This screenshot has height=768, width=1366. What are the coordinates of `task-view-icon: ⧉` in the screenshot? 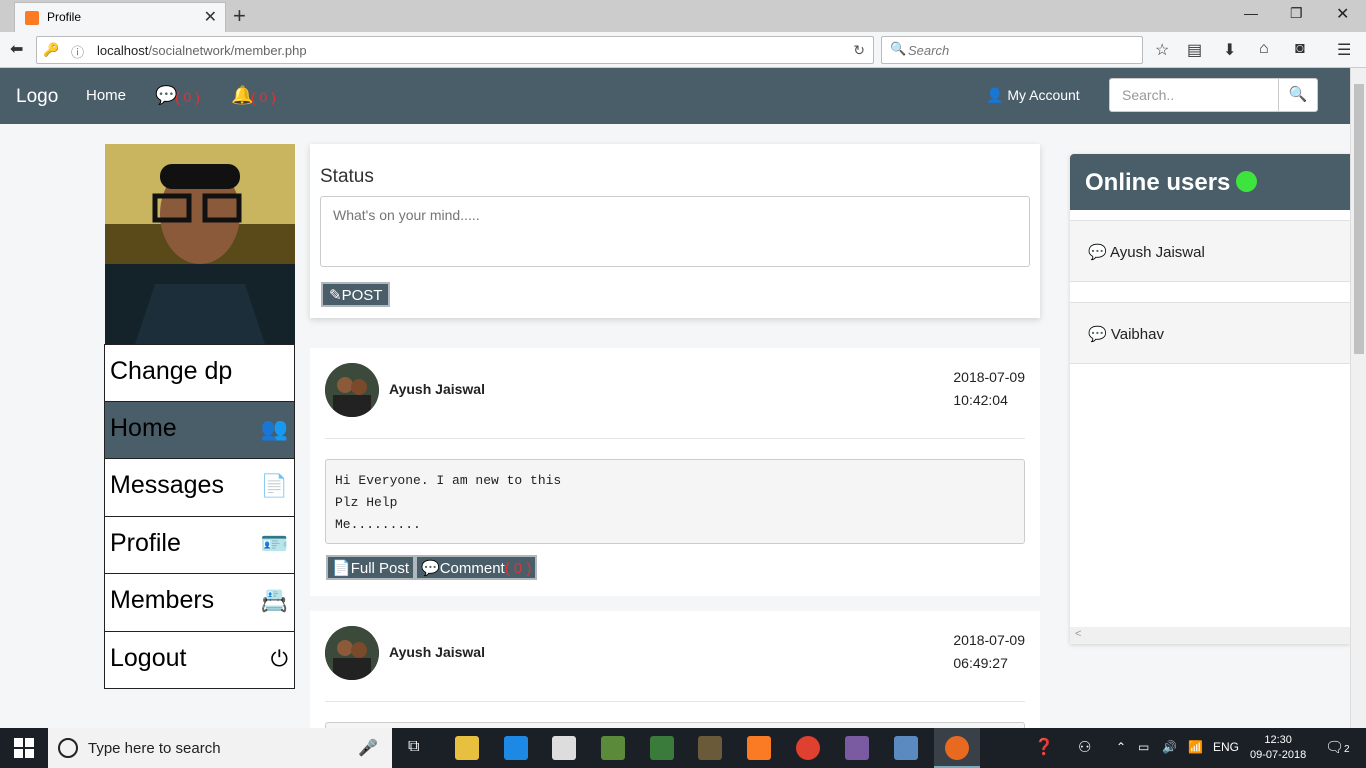 It's located at (413, 747).